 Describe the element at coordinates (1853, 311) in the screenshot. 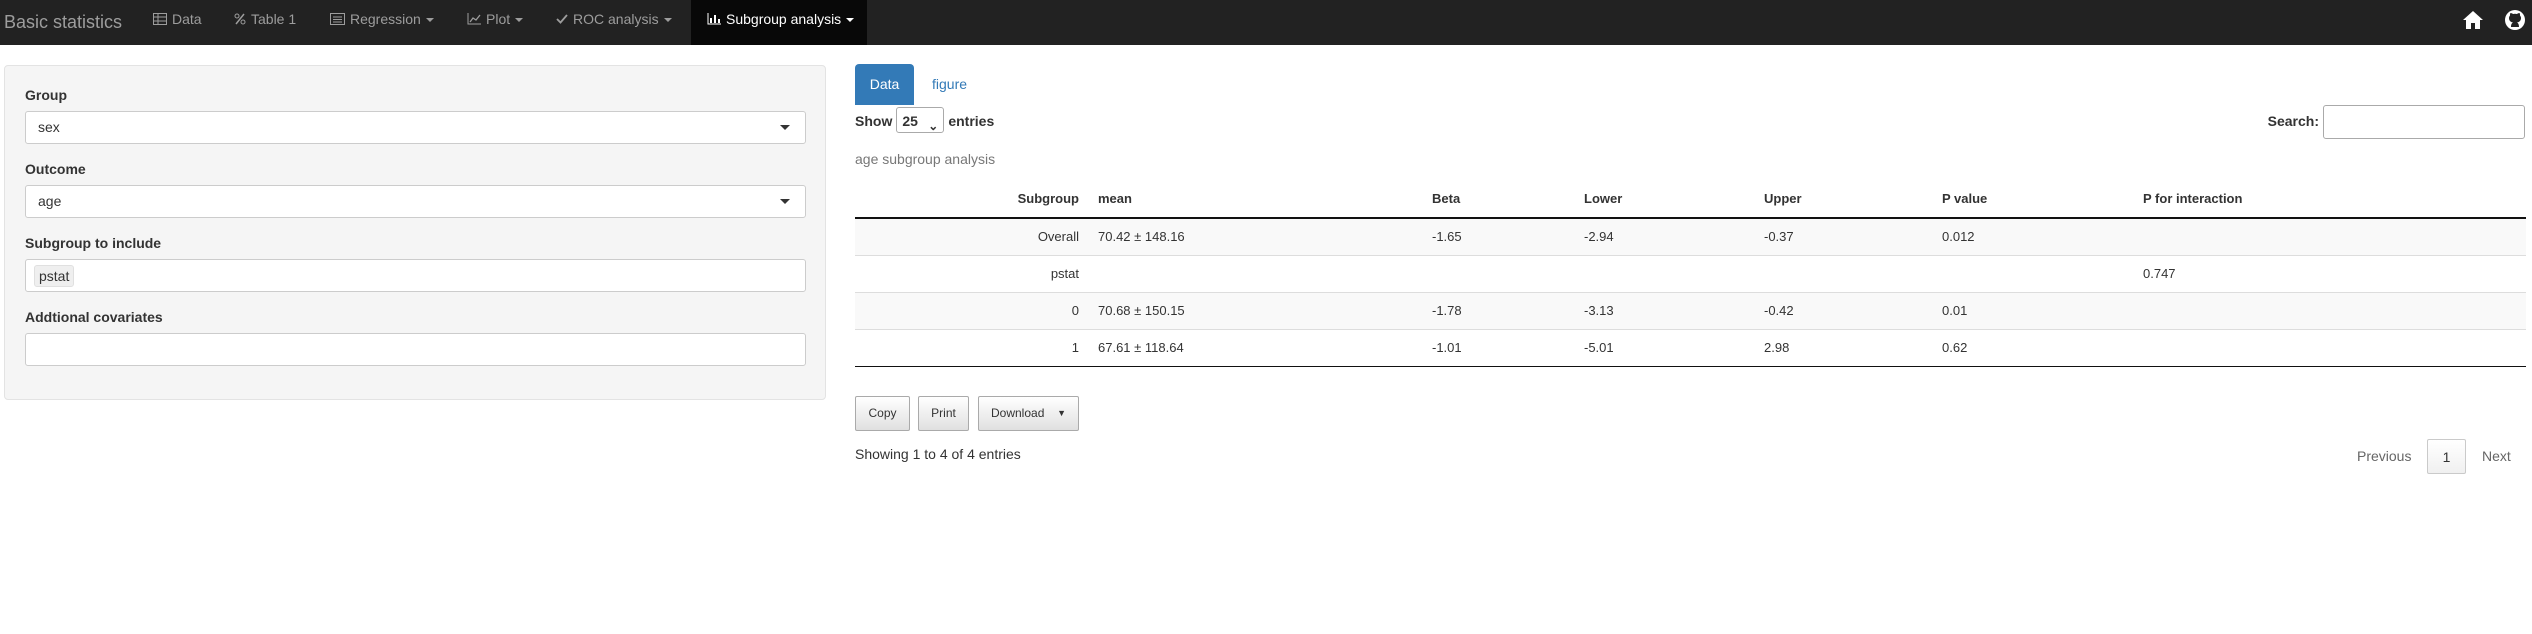

I see `cell-upper: -0.42` at that location.